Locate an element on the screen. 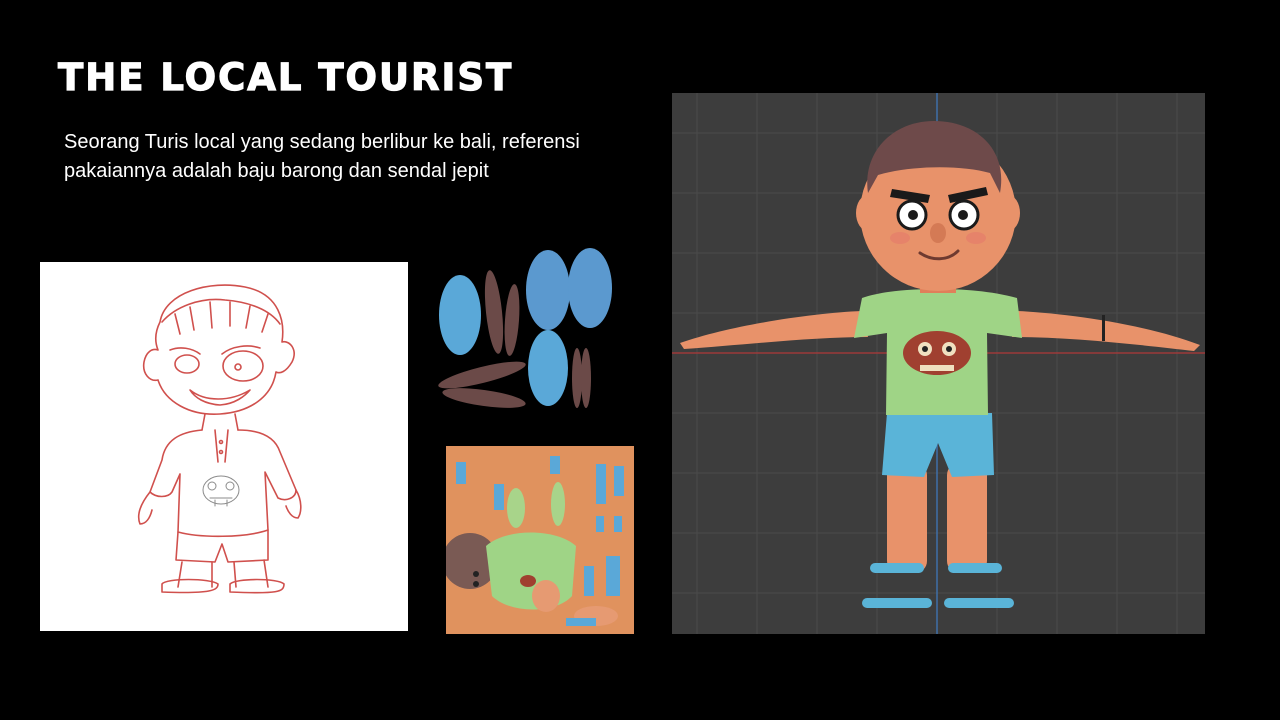 The width and height of the screenshot is (1280, 720). character-sketch-illustration is located at coordinates (219, 439).